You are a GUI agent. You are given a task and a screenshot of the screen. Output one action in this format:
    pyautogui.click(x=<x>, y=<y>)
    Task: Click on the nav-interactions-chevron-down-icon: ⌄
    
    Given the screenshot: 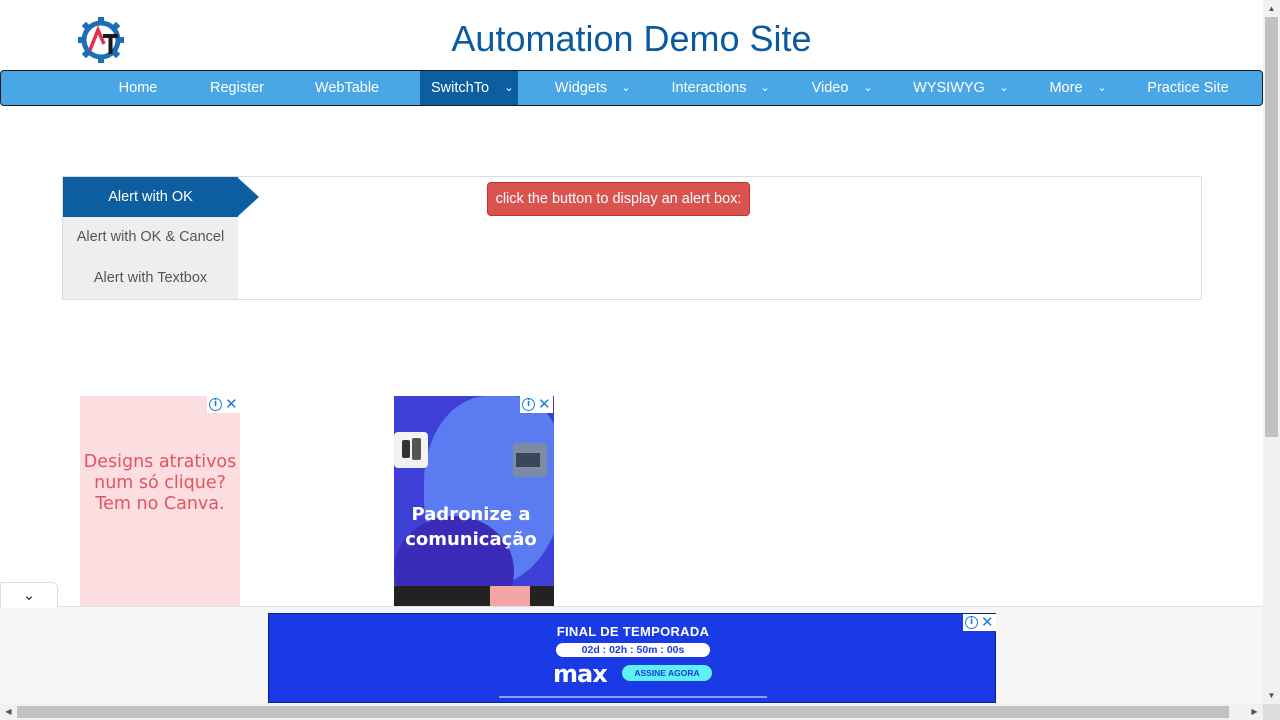 What is the action you would take?
    pyautogui.click(x=765, y=88)
    